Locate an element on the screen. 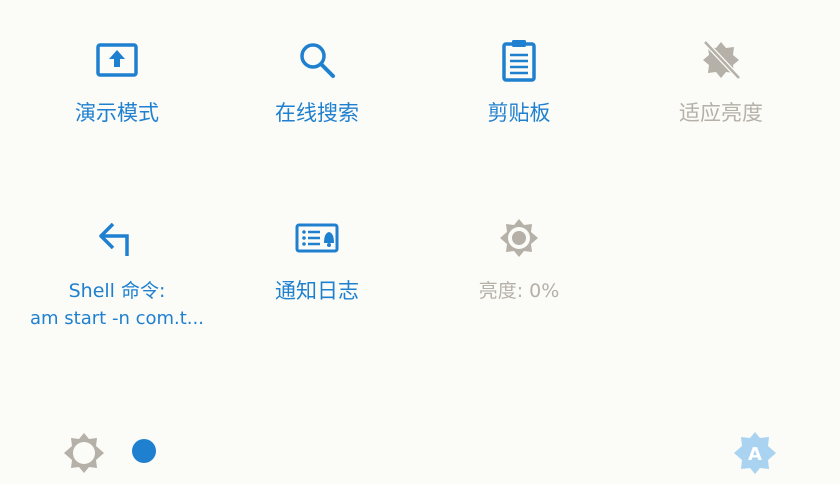 The image size is (840, 484). brightness-slider-thumb is located at coordinates (144, 451).